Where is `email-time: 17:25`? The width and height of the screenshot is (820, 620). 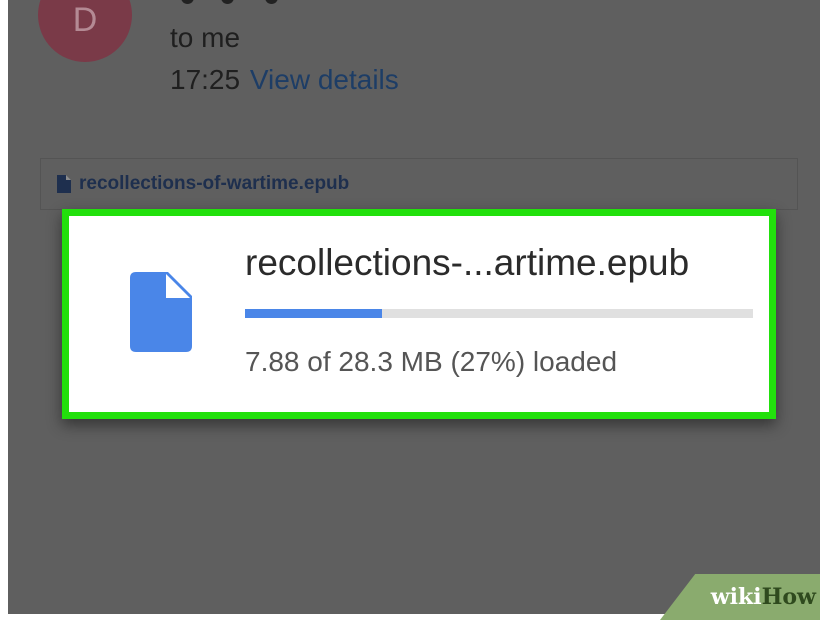
email-time: 17:25 is located at coordinates (205, 79).